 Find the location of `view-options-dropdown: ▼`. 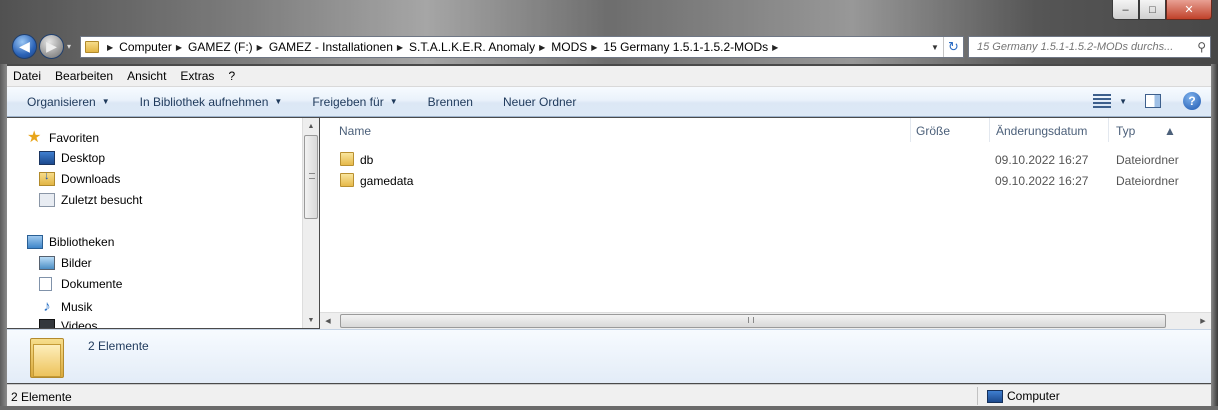

view-options-dropdown: ▼ is located at coordinates (1123, 101).